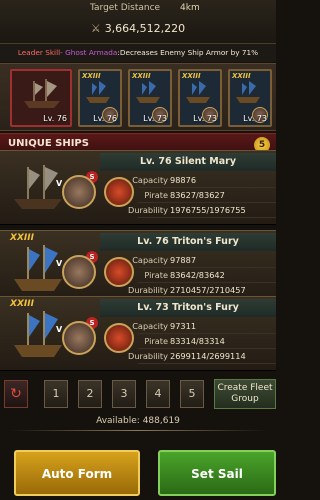  I want to click on ship-name-bar: Lv. 73 Triton's Fury, so click(188, 308).